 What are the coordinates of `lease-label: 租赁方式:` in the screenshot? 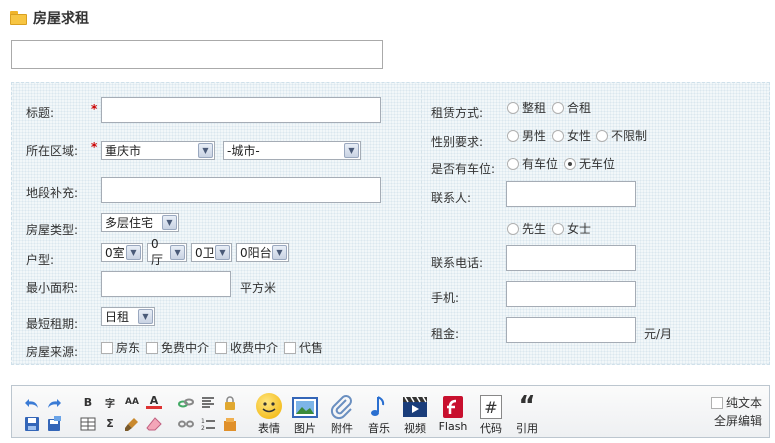 It's located at (457, 113).